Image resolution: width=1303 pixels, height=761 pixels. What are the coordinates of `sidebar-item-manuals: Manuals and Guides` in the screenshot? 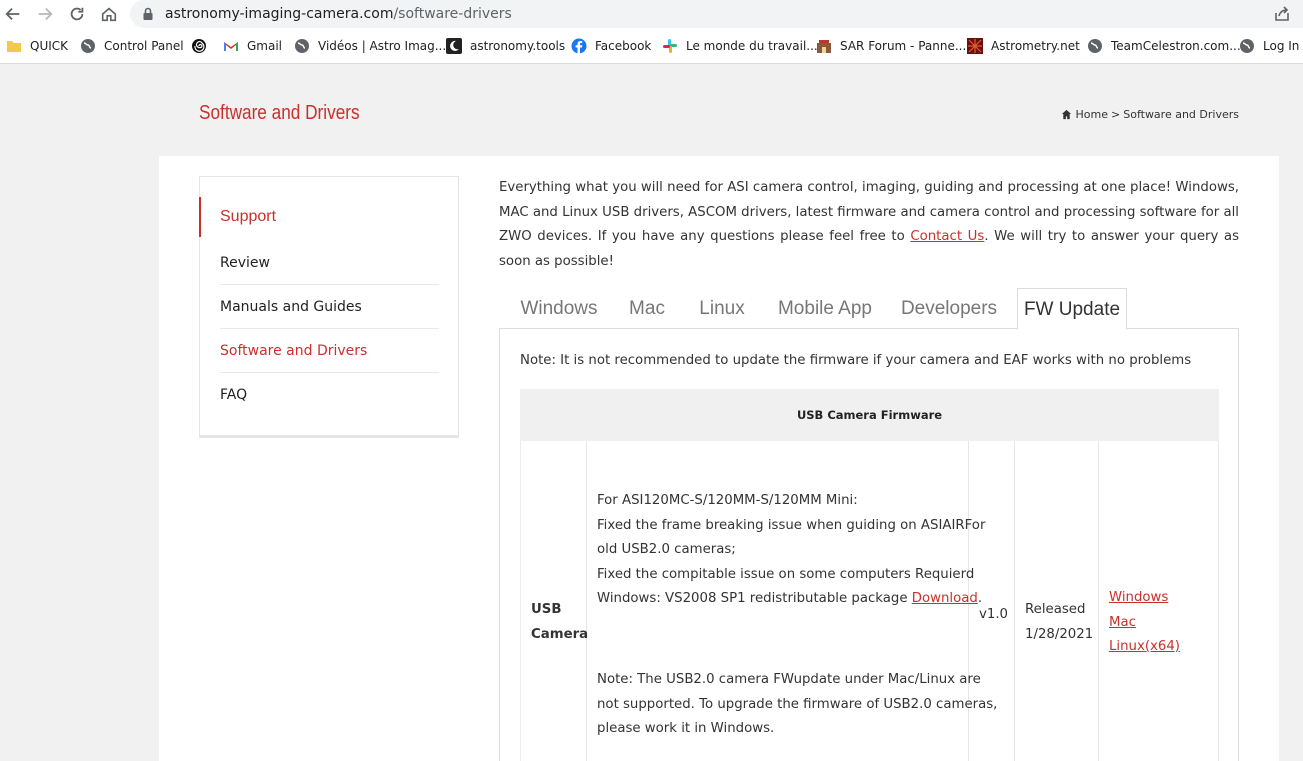 It's located at (329, 307).